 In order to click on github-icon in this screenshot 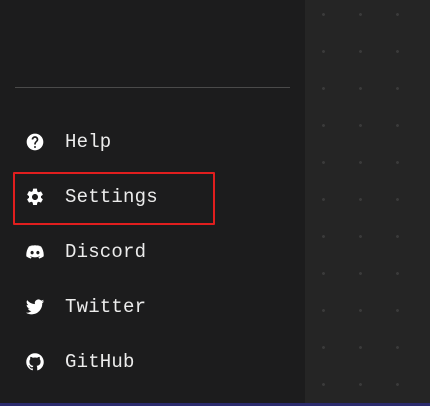, I will do `click(35, 362)`.